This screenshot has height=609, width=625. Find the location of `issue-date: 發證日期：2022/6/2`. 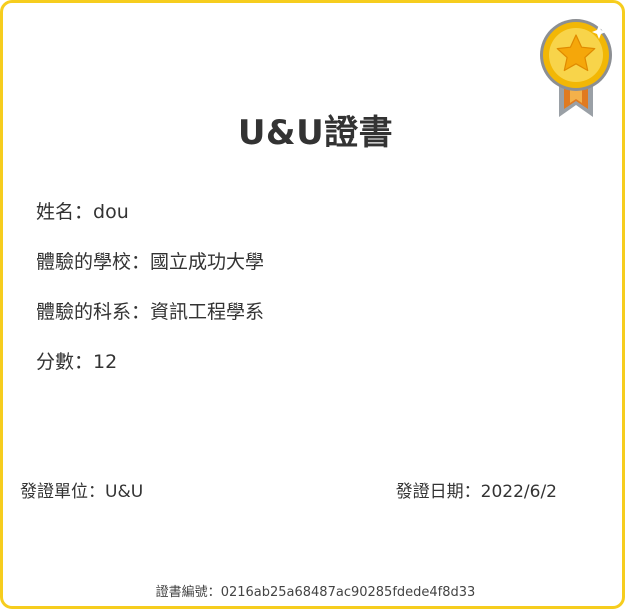

issue-date: 發證日期：2022/6/2 is located at coordinates (476, 489).